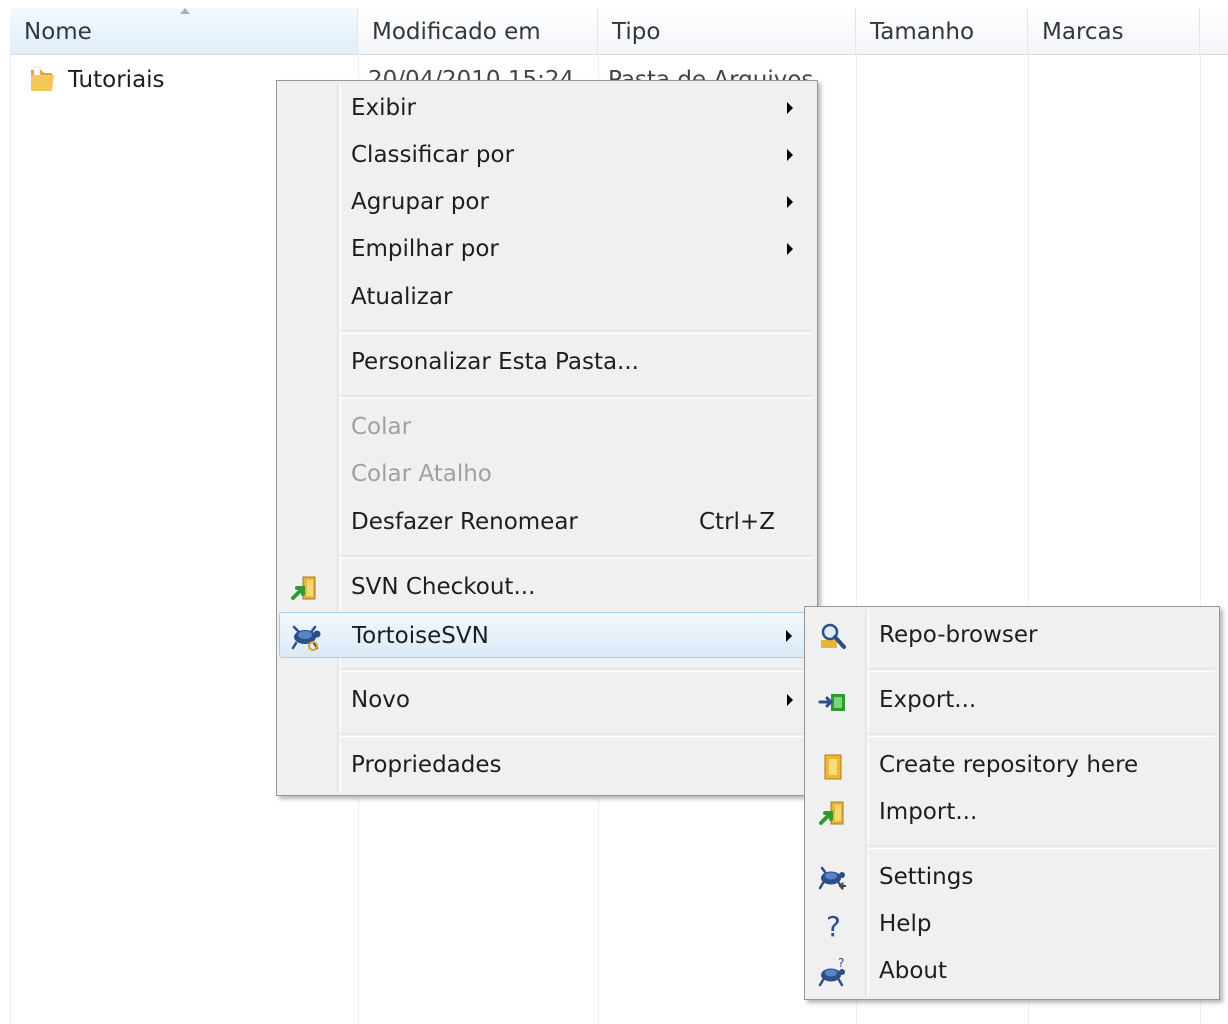 This screenshot has width=1228, height=1024. What do you see at coordinates (737, 522) in the screenshot?
I see `menu-item-shortcut: Ctrl+Z` at bounding box center [737, 522].